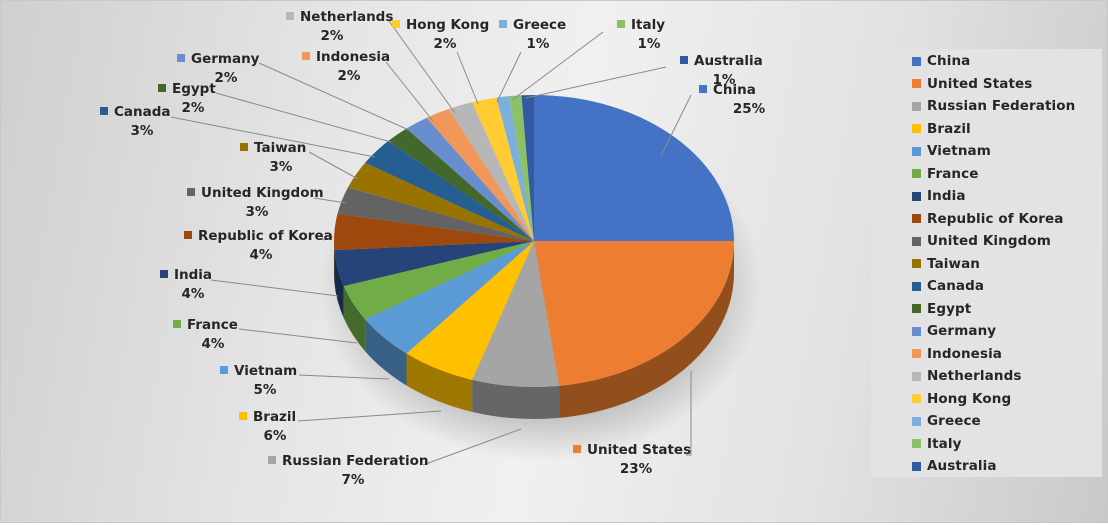 The height and width of the screenshot is (525, 1108). What do you see at coordinates (142, 112) in the screenshot?
I see `data-label-name: Canada` at bounding box center [142, 112].